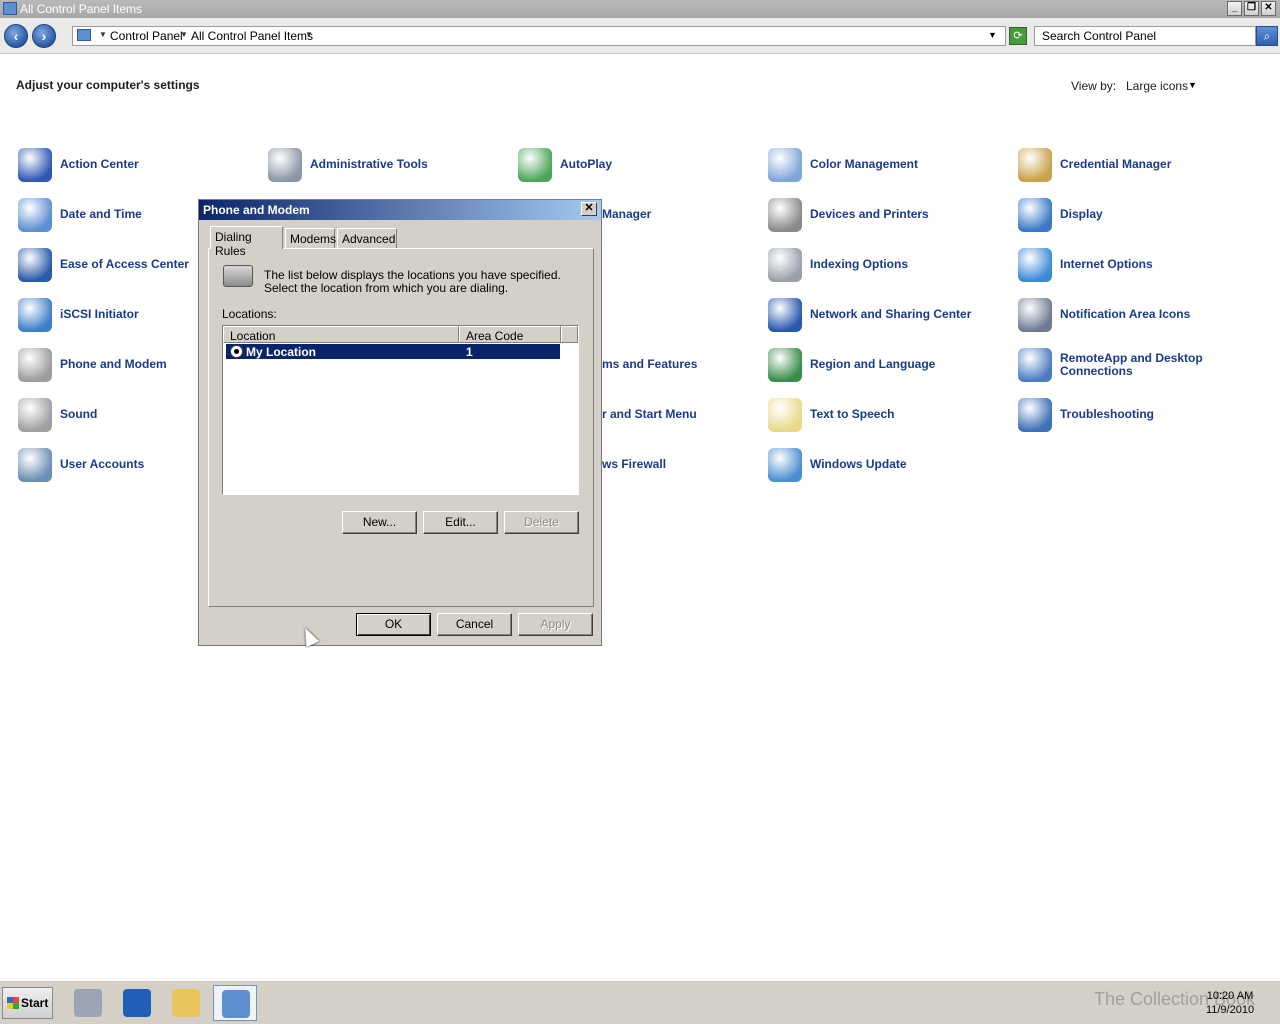 This screenshot has width=1280, height=1024. Describe the element at coordinates (541, 522) in the screenshot. I see `delete-button: Delete` at that location.